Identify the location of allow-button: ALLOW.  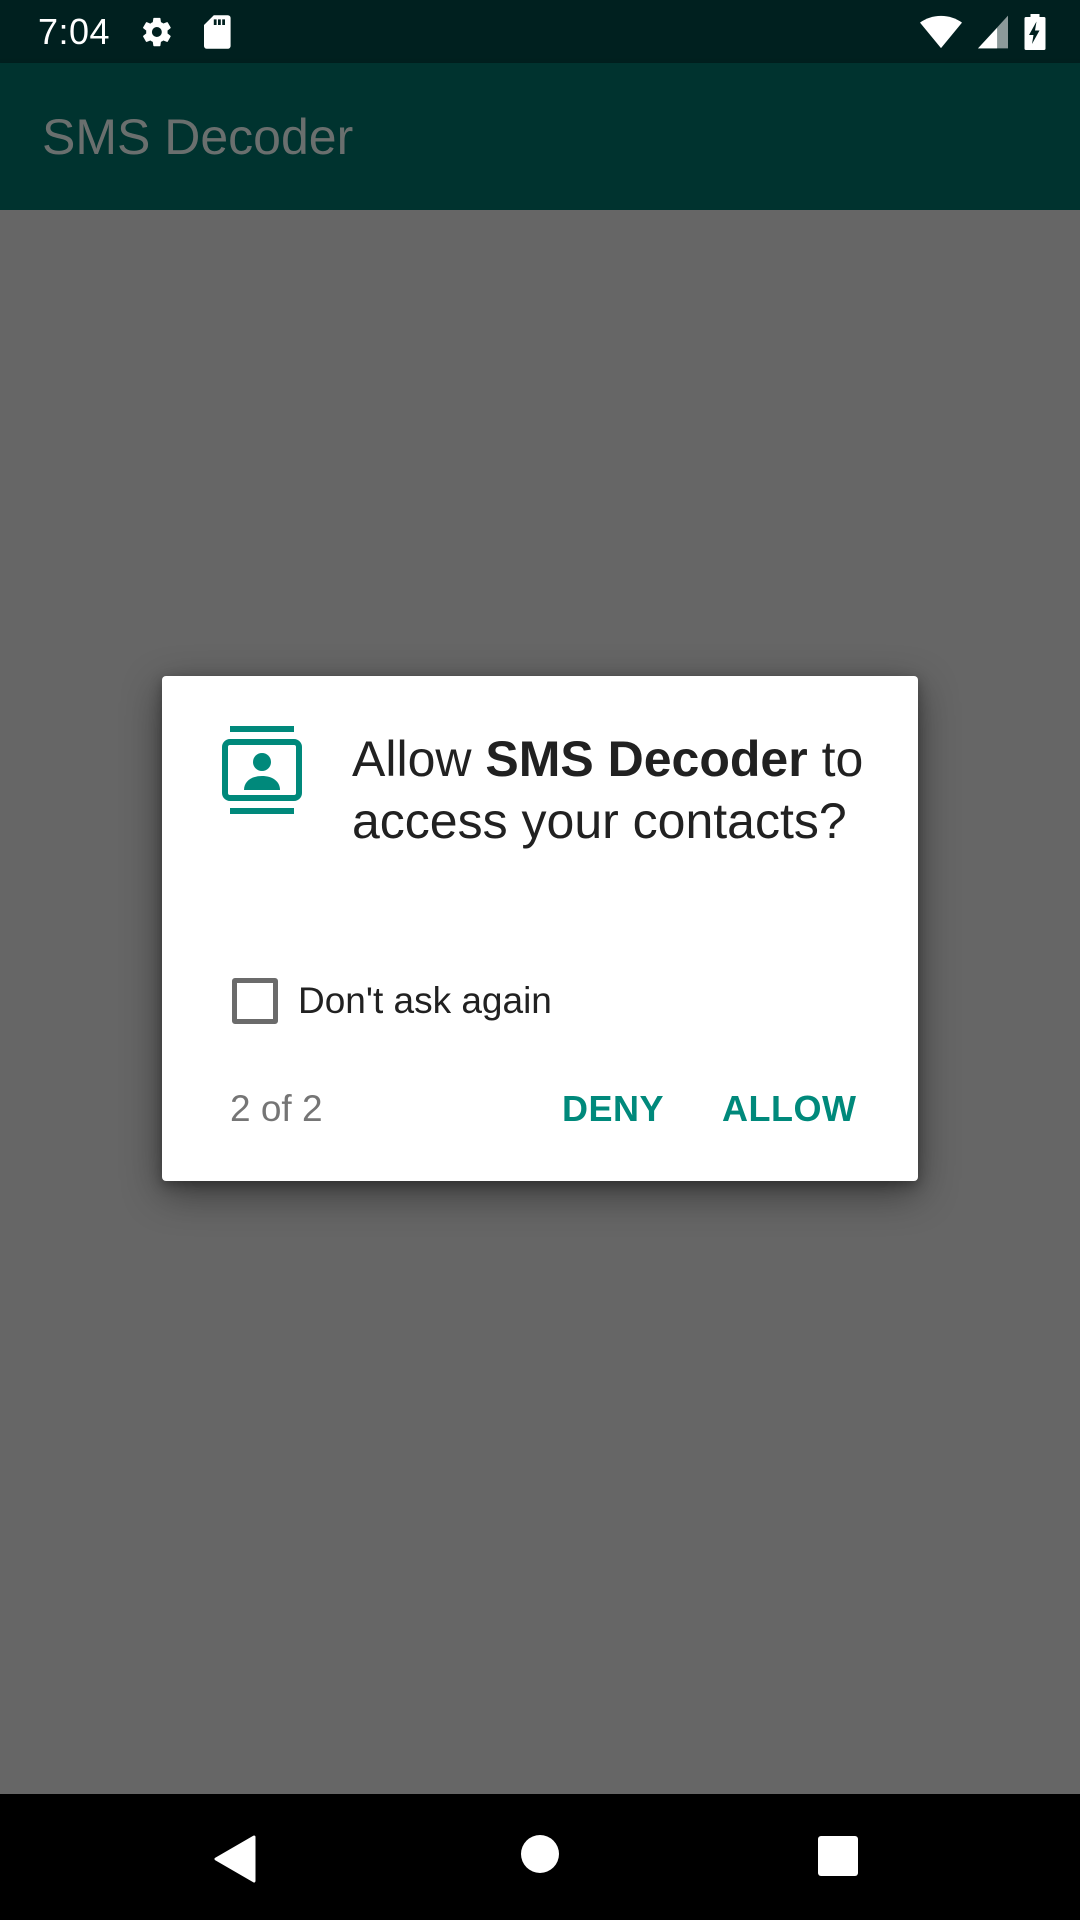
(789, 1109).